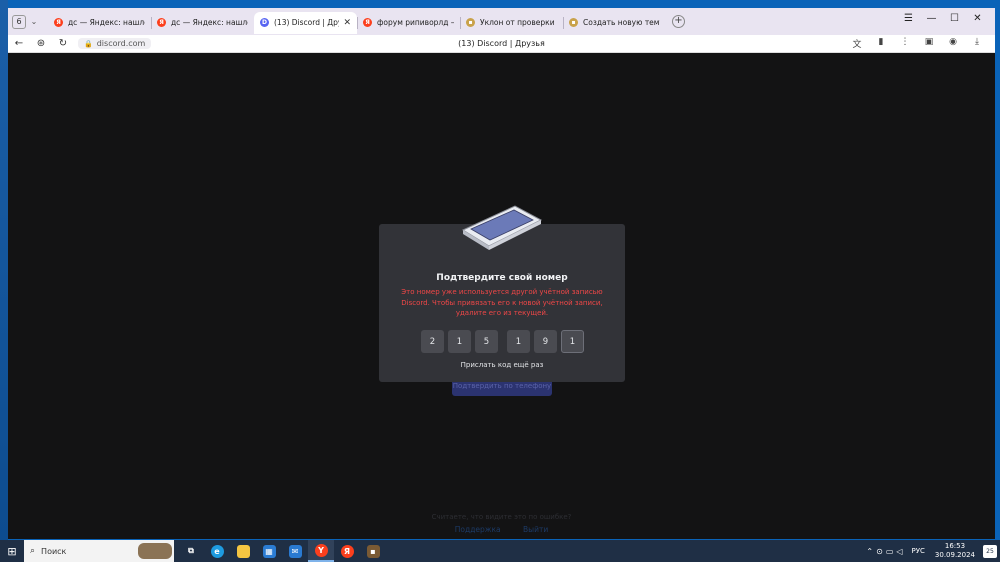 This screenshot has height=562, width=1000. Describe the element at coordinates (678, 21) in the screenshot. I see `new-tab-button: +` at that location.